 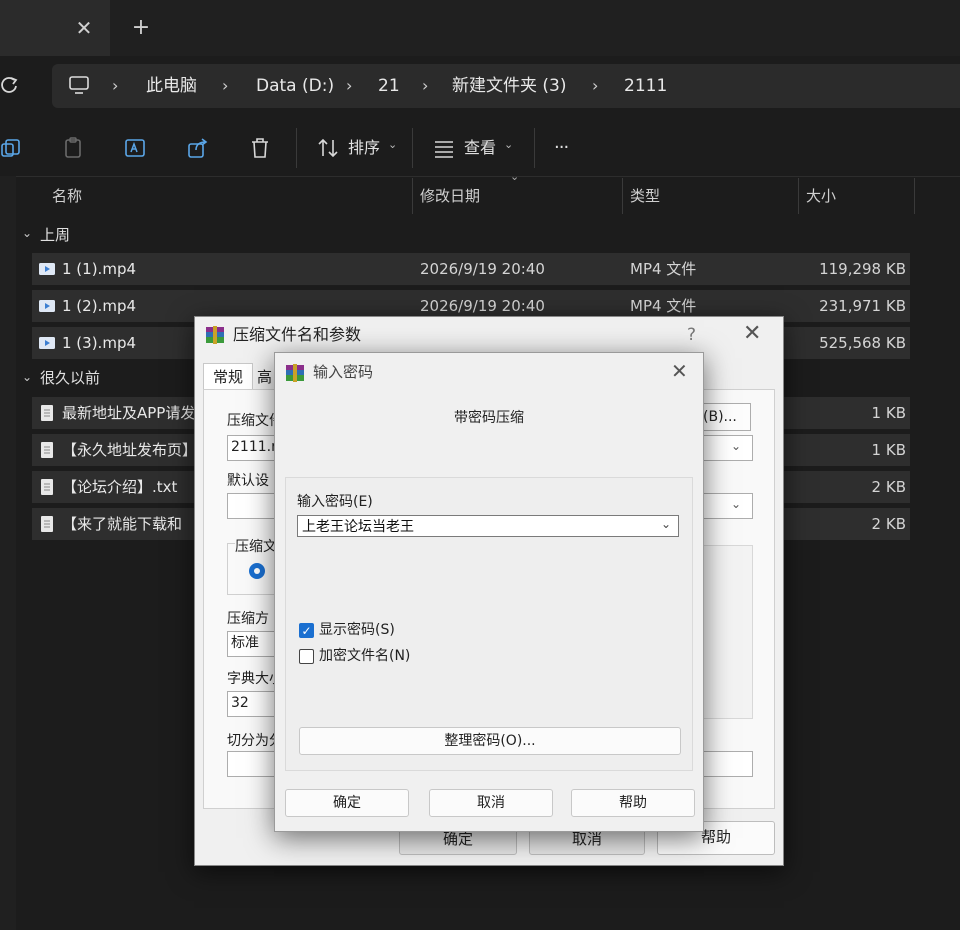 What do you see at coordinates (645, 196) in the screenshot?
I see `column-header-type: 类型` at bounding box center [645, 196].